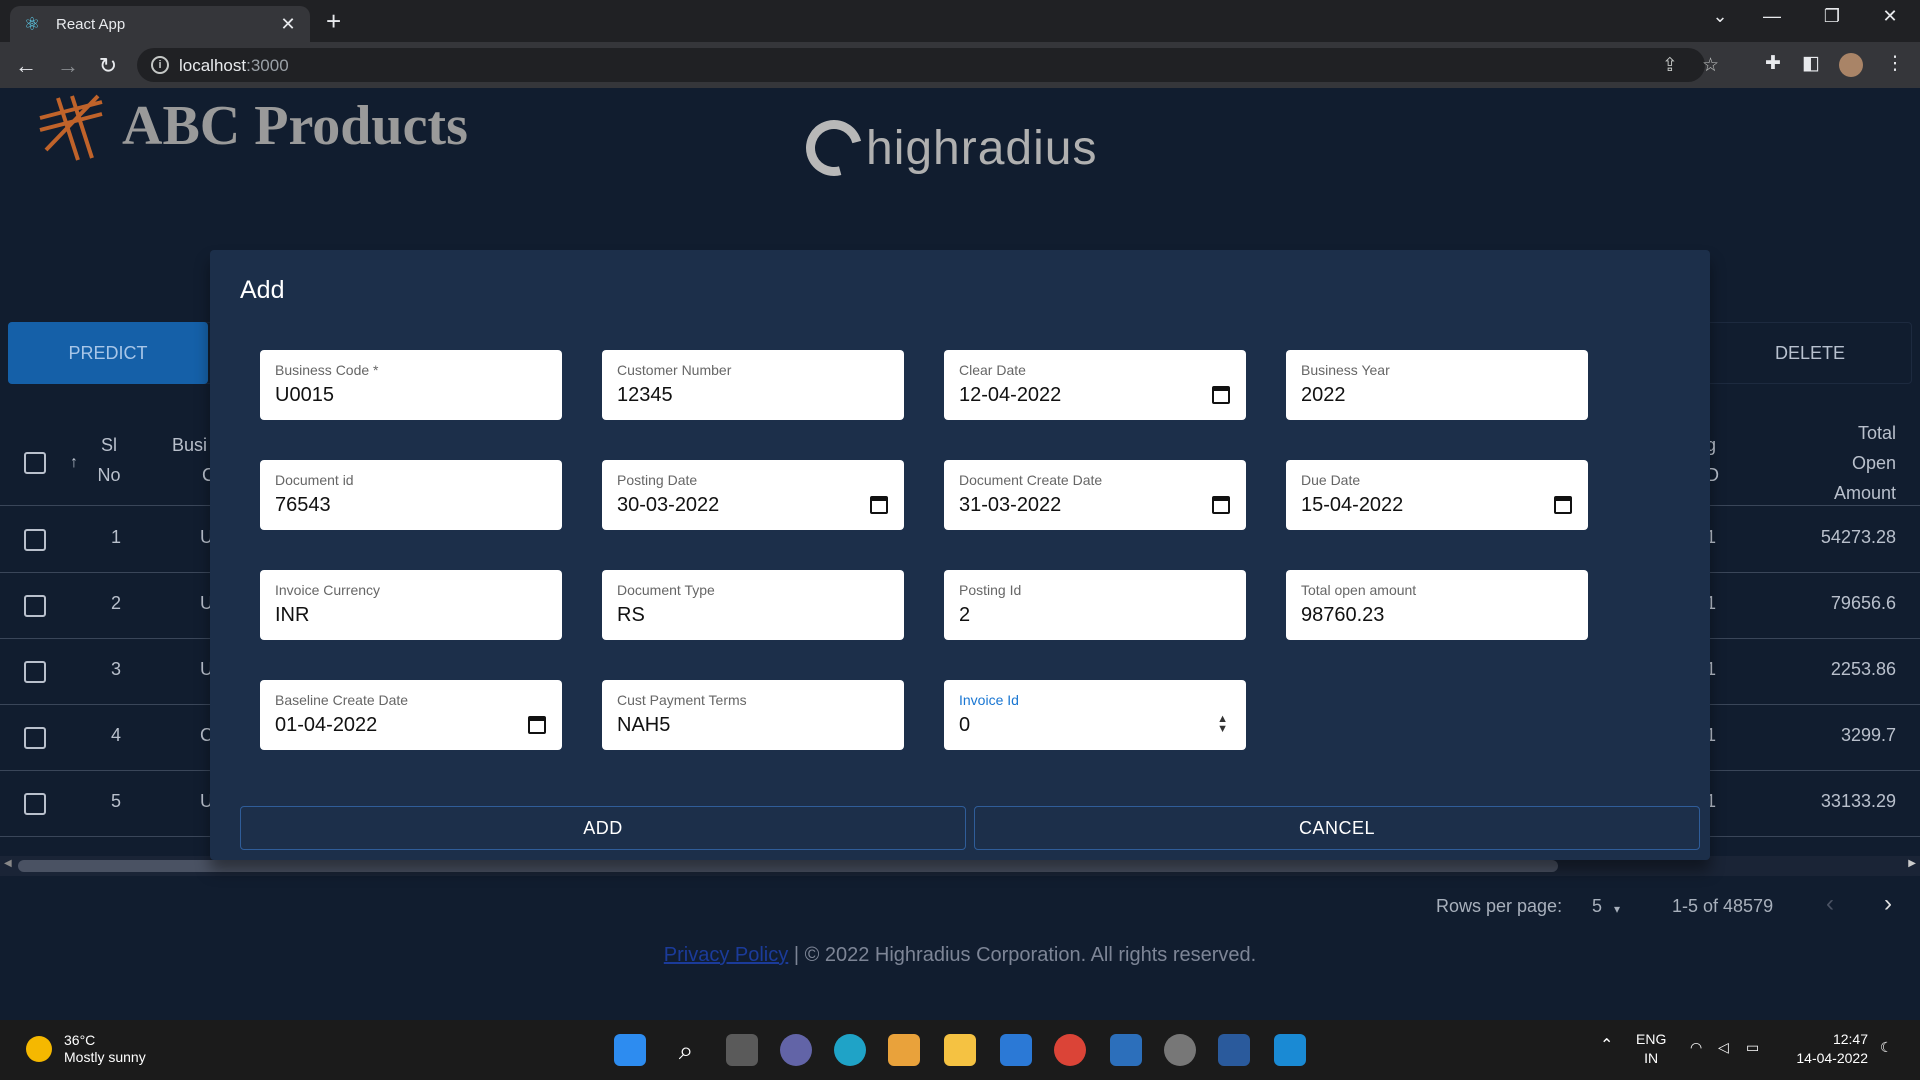 This screenshot has width=1920, height=1080. Describe the element at coordinates (303, 505) in the screenshot. I see `document-id-value: 76543` at that location.